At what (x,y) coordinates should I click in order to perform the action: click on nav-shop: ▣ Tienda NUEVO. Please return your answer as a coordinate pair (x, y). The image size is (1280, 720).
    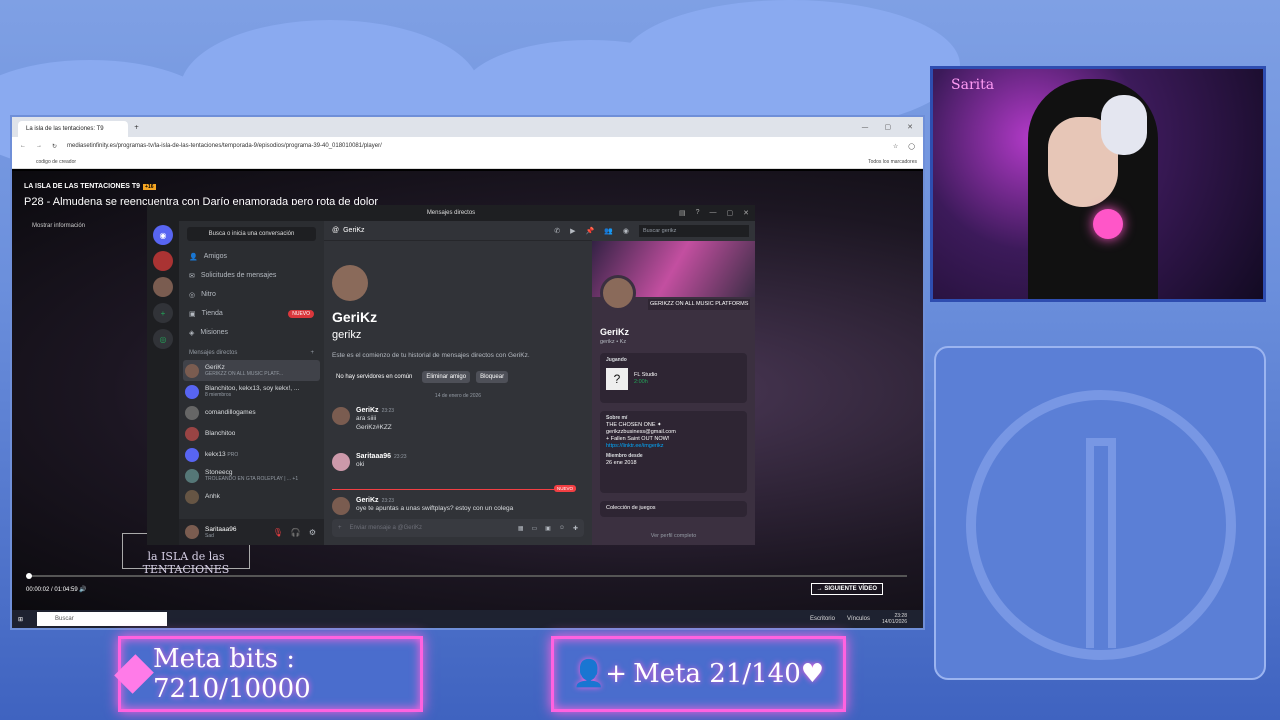
    Looking at the image, I should click on (251, 313).